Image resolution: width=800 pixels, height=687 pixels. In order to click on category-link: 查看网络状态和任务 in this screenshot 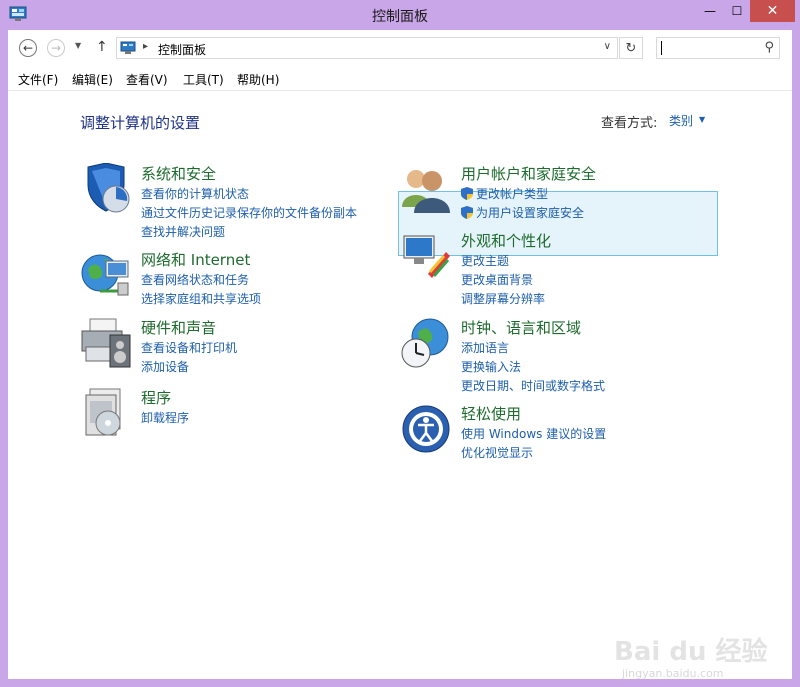, I will do `click(195, 279)`.